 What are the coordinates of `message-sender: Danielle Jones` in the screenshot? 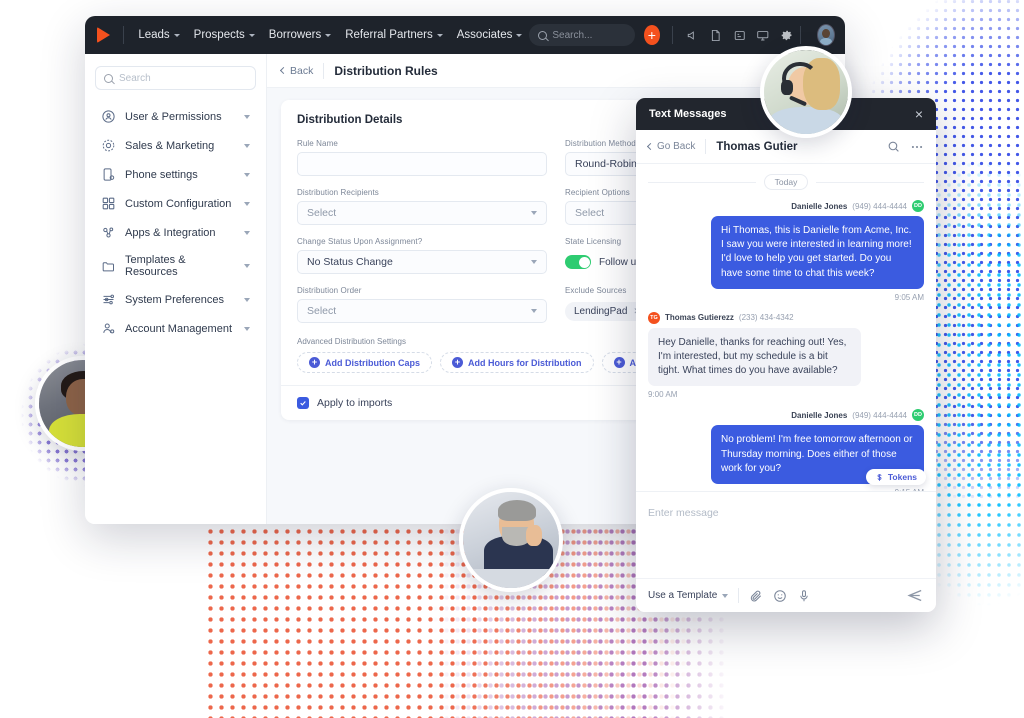 It's located at (819, 206).